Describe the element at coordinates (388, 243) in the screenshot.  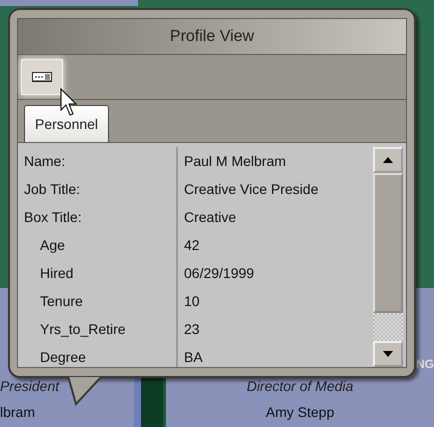
I see `scroll-thumb` at that location.